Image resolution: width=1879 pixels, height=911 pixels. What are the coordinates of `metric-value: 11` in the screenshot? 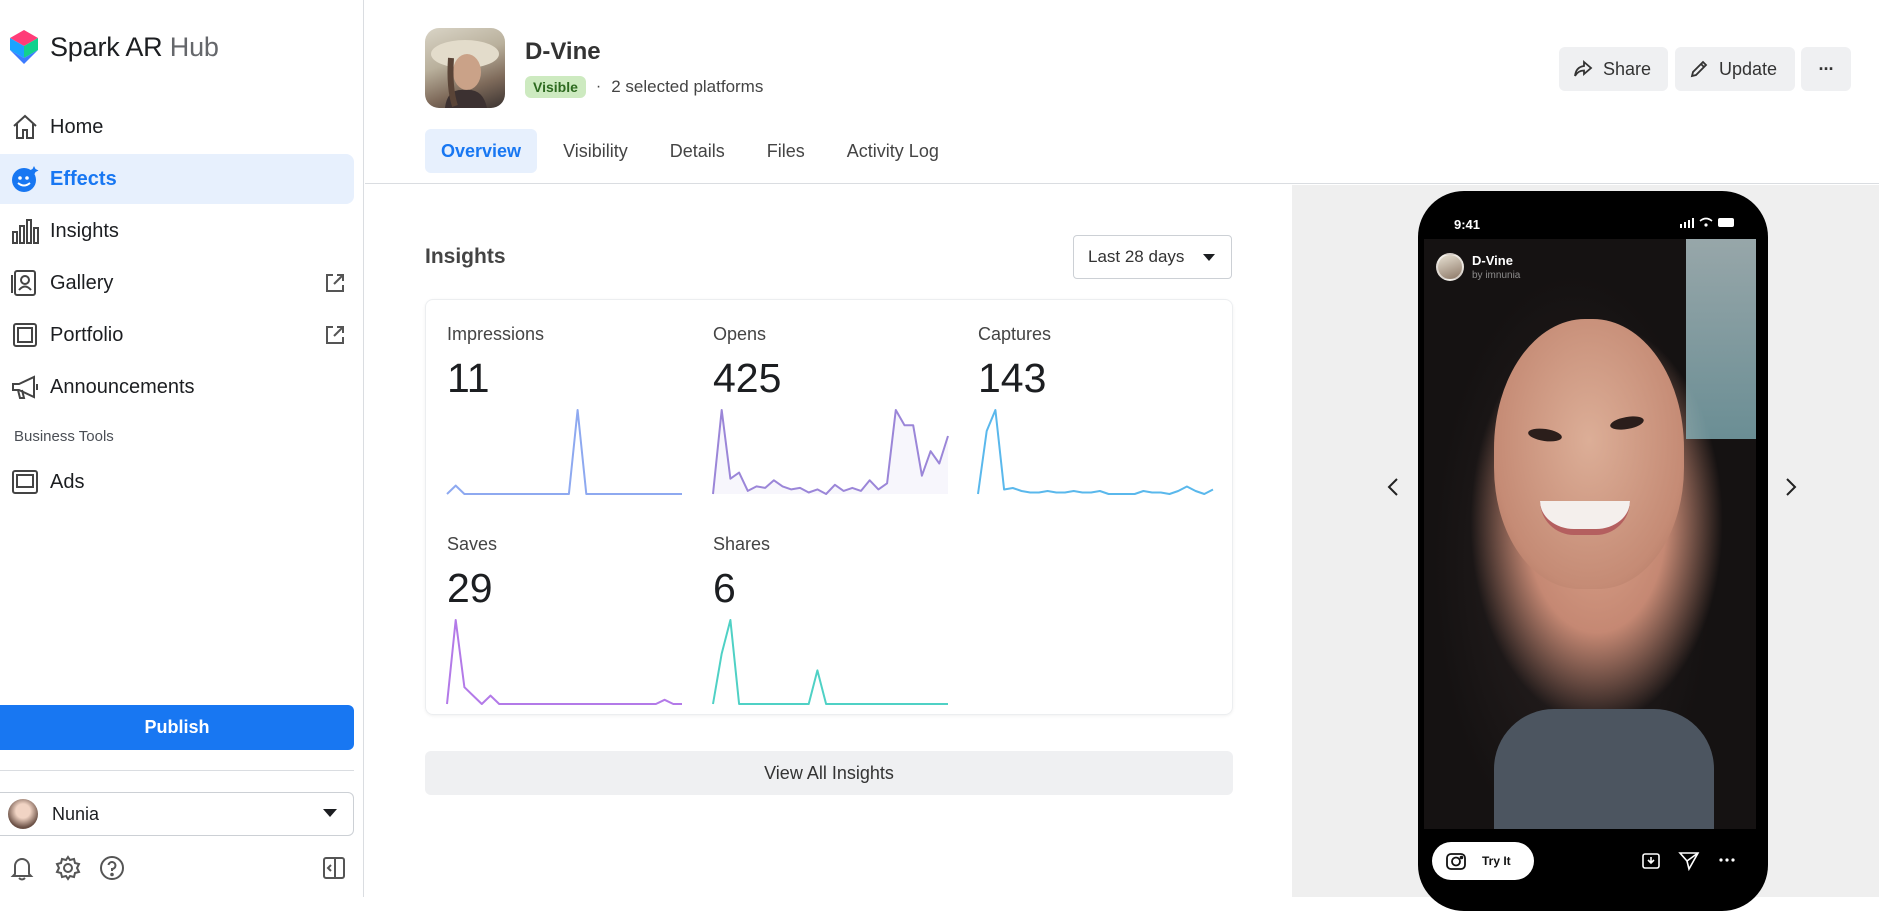 It's located at (468, 378).